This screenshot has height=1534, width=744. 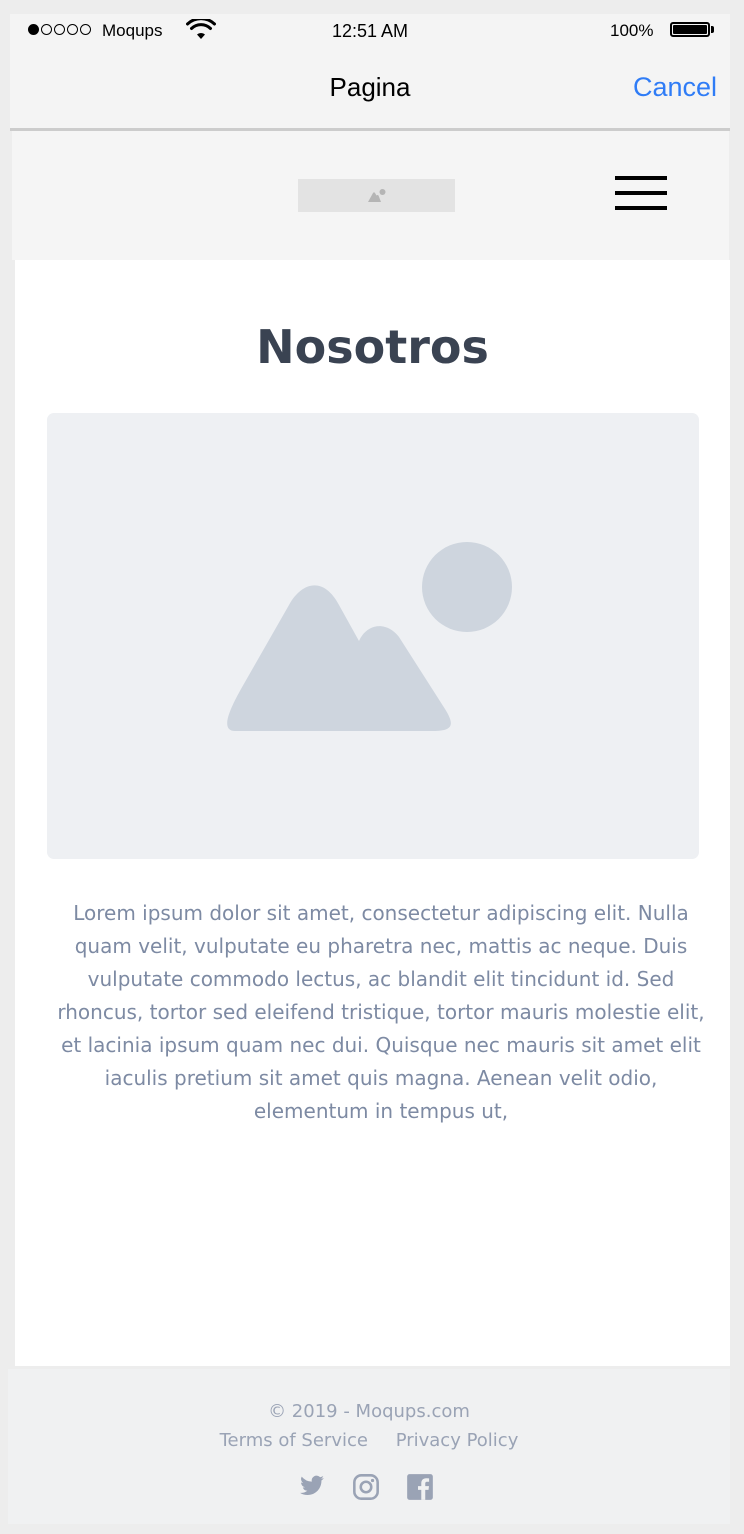 I want to click on site-header, so click(x=370, y=195).